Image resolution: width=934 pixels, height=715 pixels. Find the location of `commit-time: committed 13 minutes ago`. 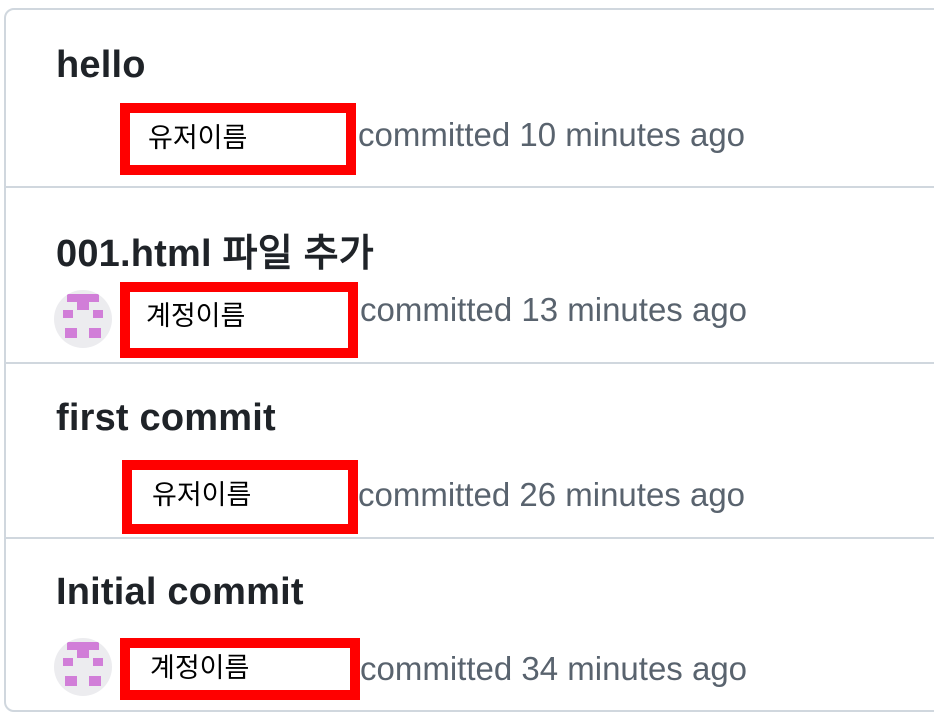

commit-time: committed 13 minutes ago is located at coordinates (554, 309).